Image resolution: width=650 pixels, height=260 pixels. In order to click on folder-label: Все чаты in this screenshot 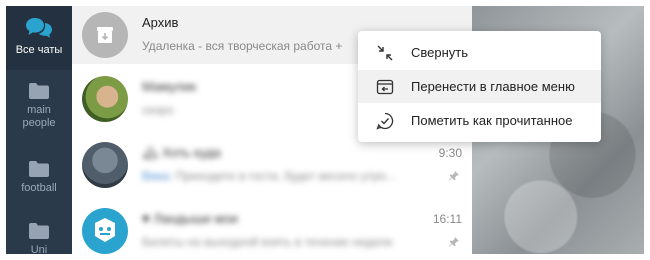, I will do `click(39, 50)`.